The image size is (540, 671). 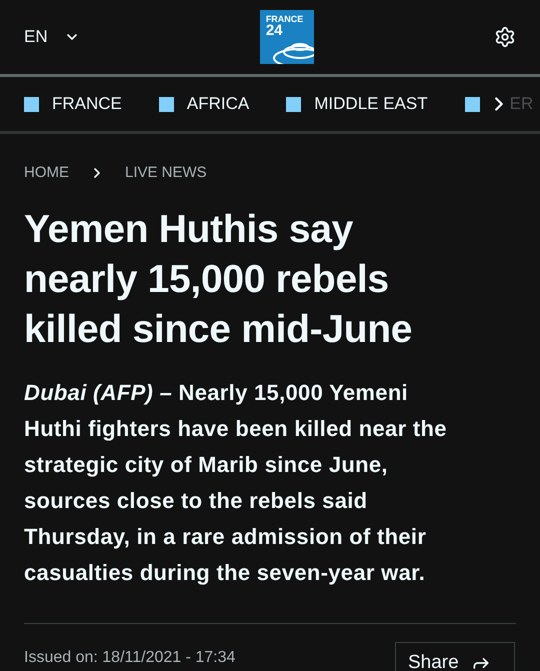 What do you see at coordinates (166, 173) in the screenshot?
I see `breadcrumb-link: LIVE NEWS` at bounding box center [166, 173].